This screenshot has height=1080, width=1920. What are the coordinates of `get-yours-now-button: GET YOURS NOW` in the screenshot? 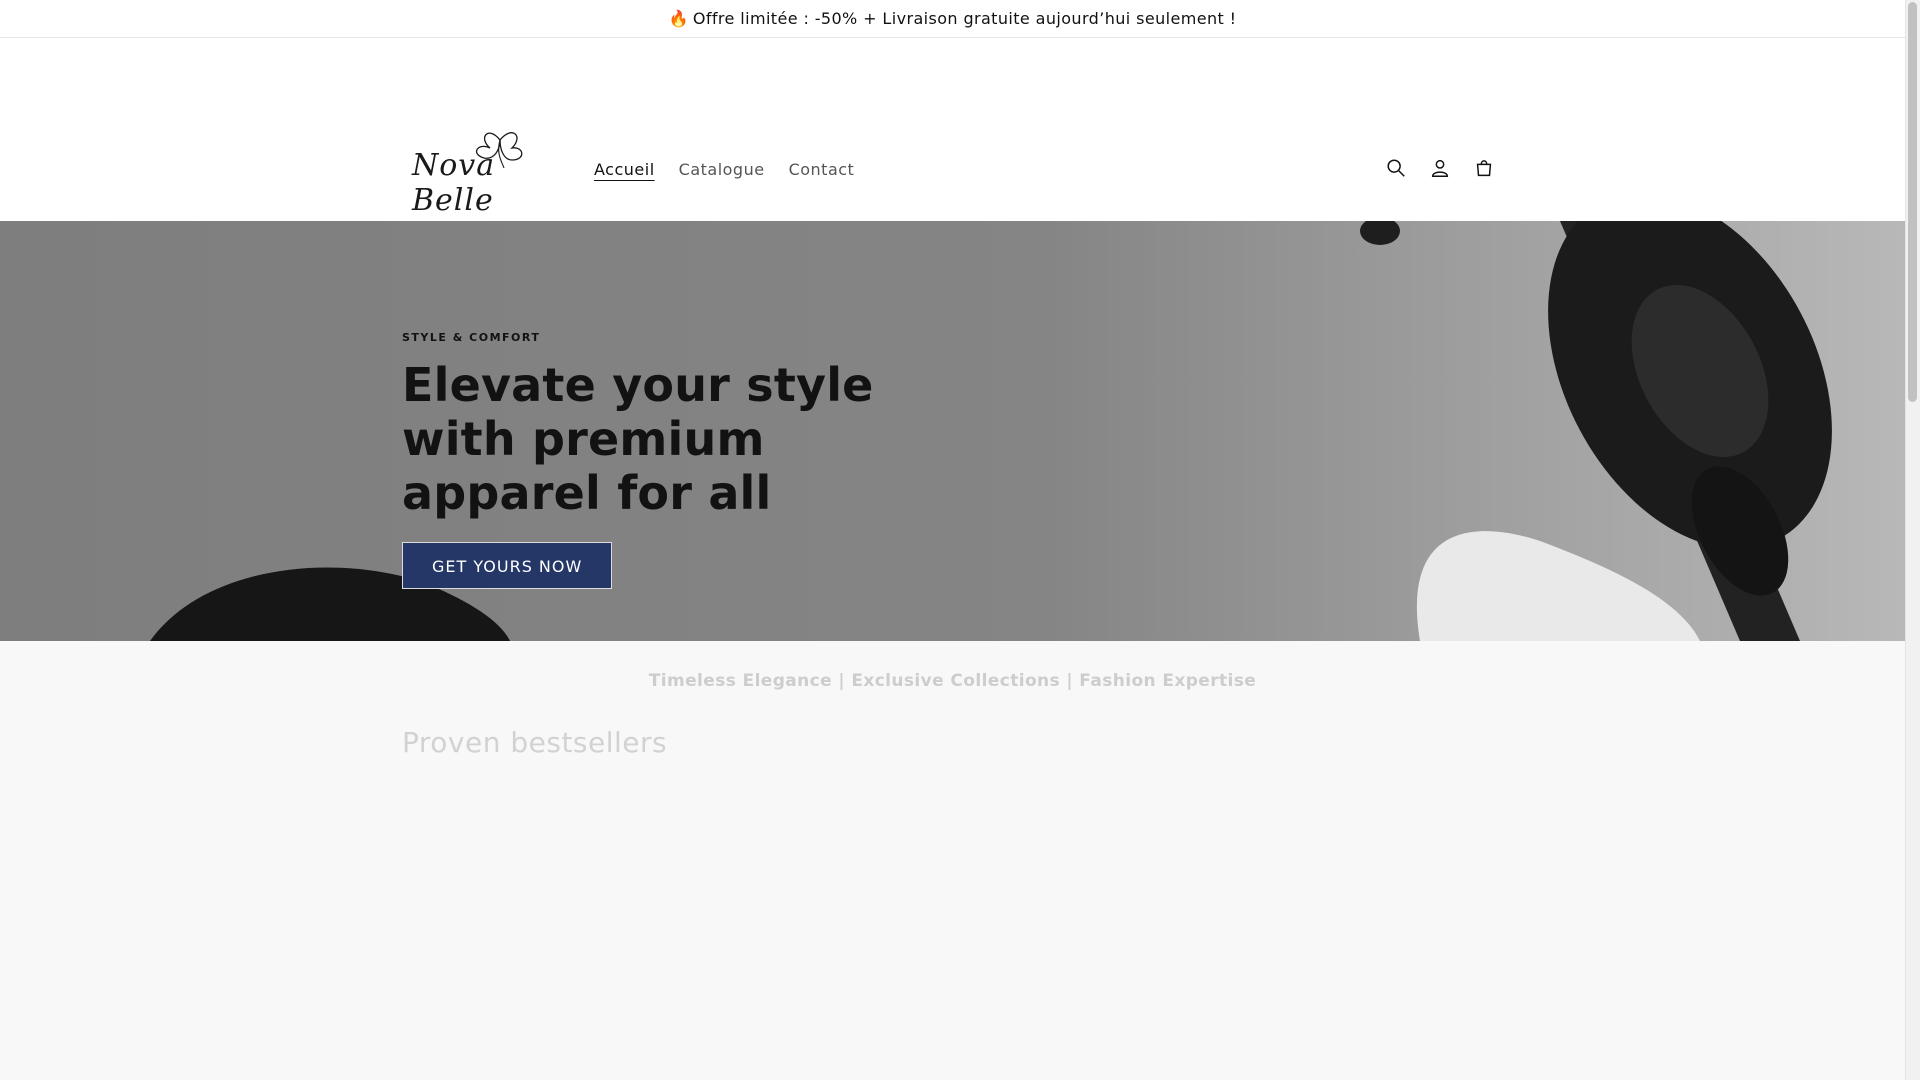 It's located at (507, 565).